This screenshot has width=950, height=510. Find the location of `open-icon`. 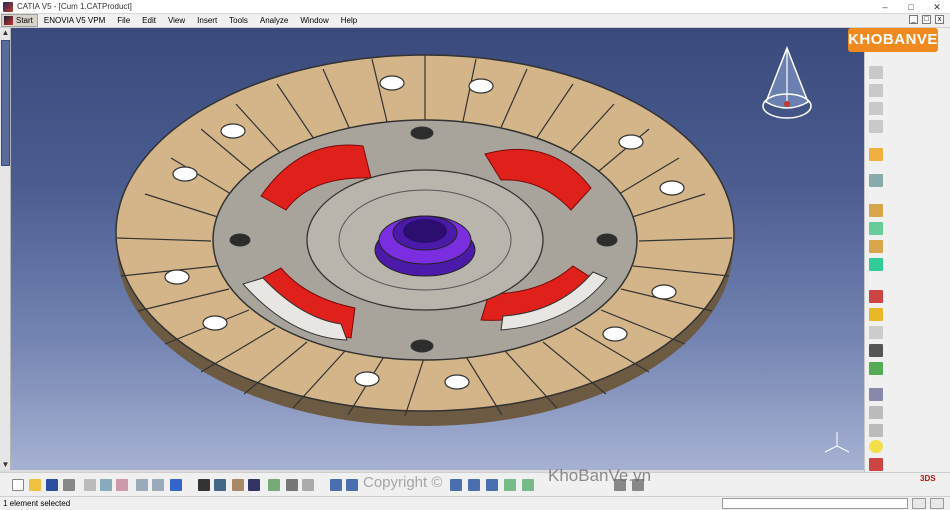

open-icon is located at coordinates (35, 485).